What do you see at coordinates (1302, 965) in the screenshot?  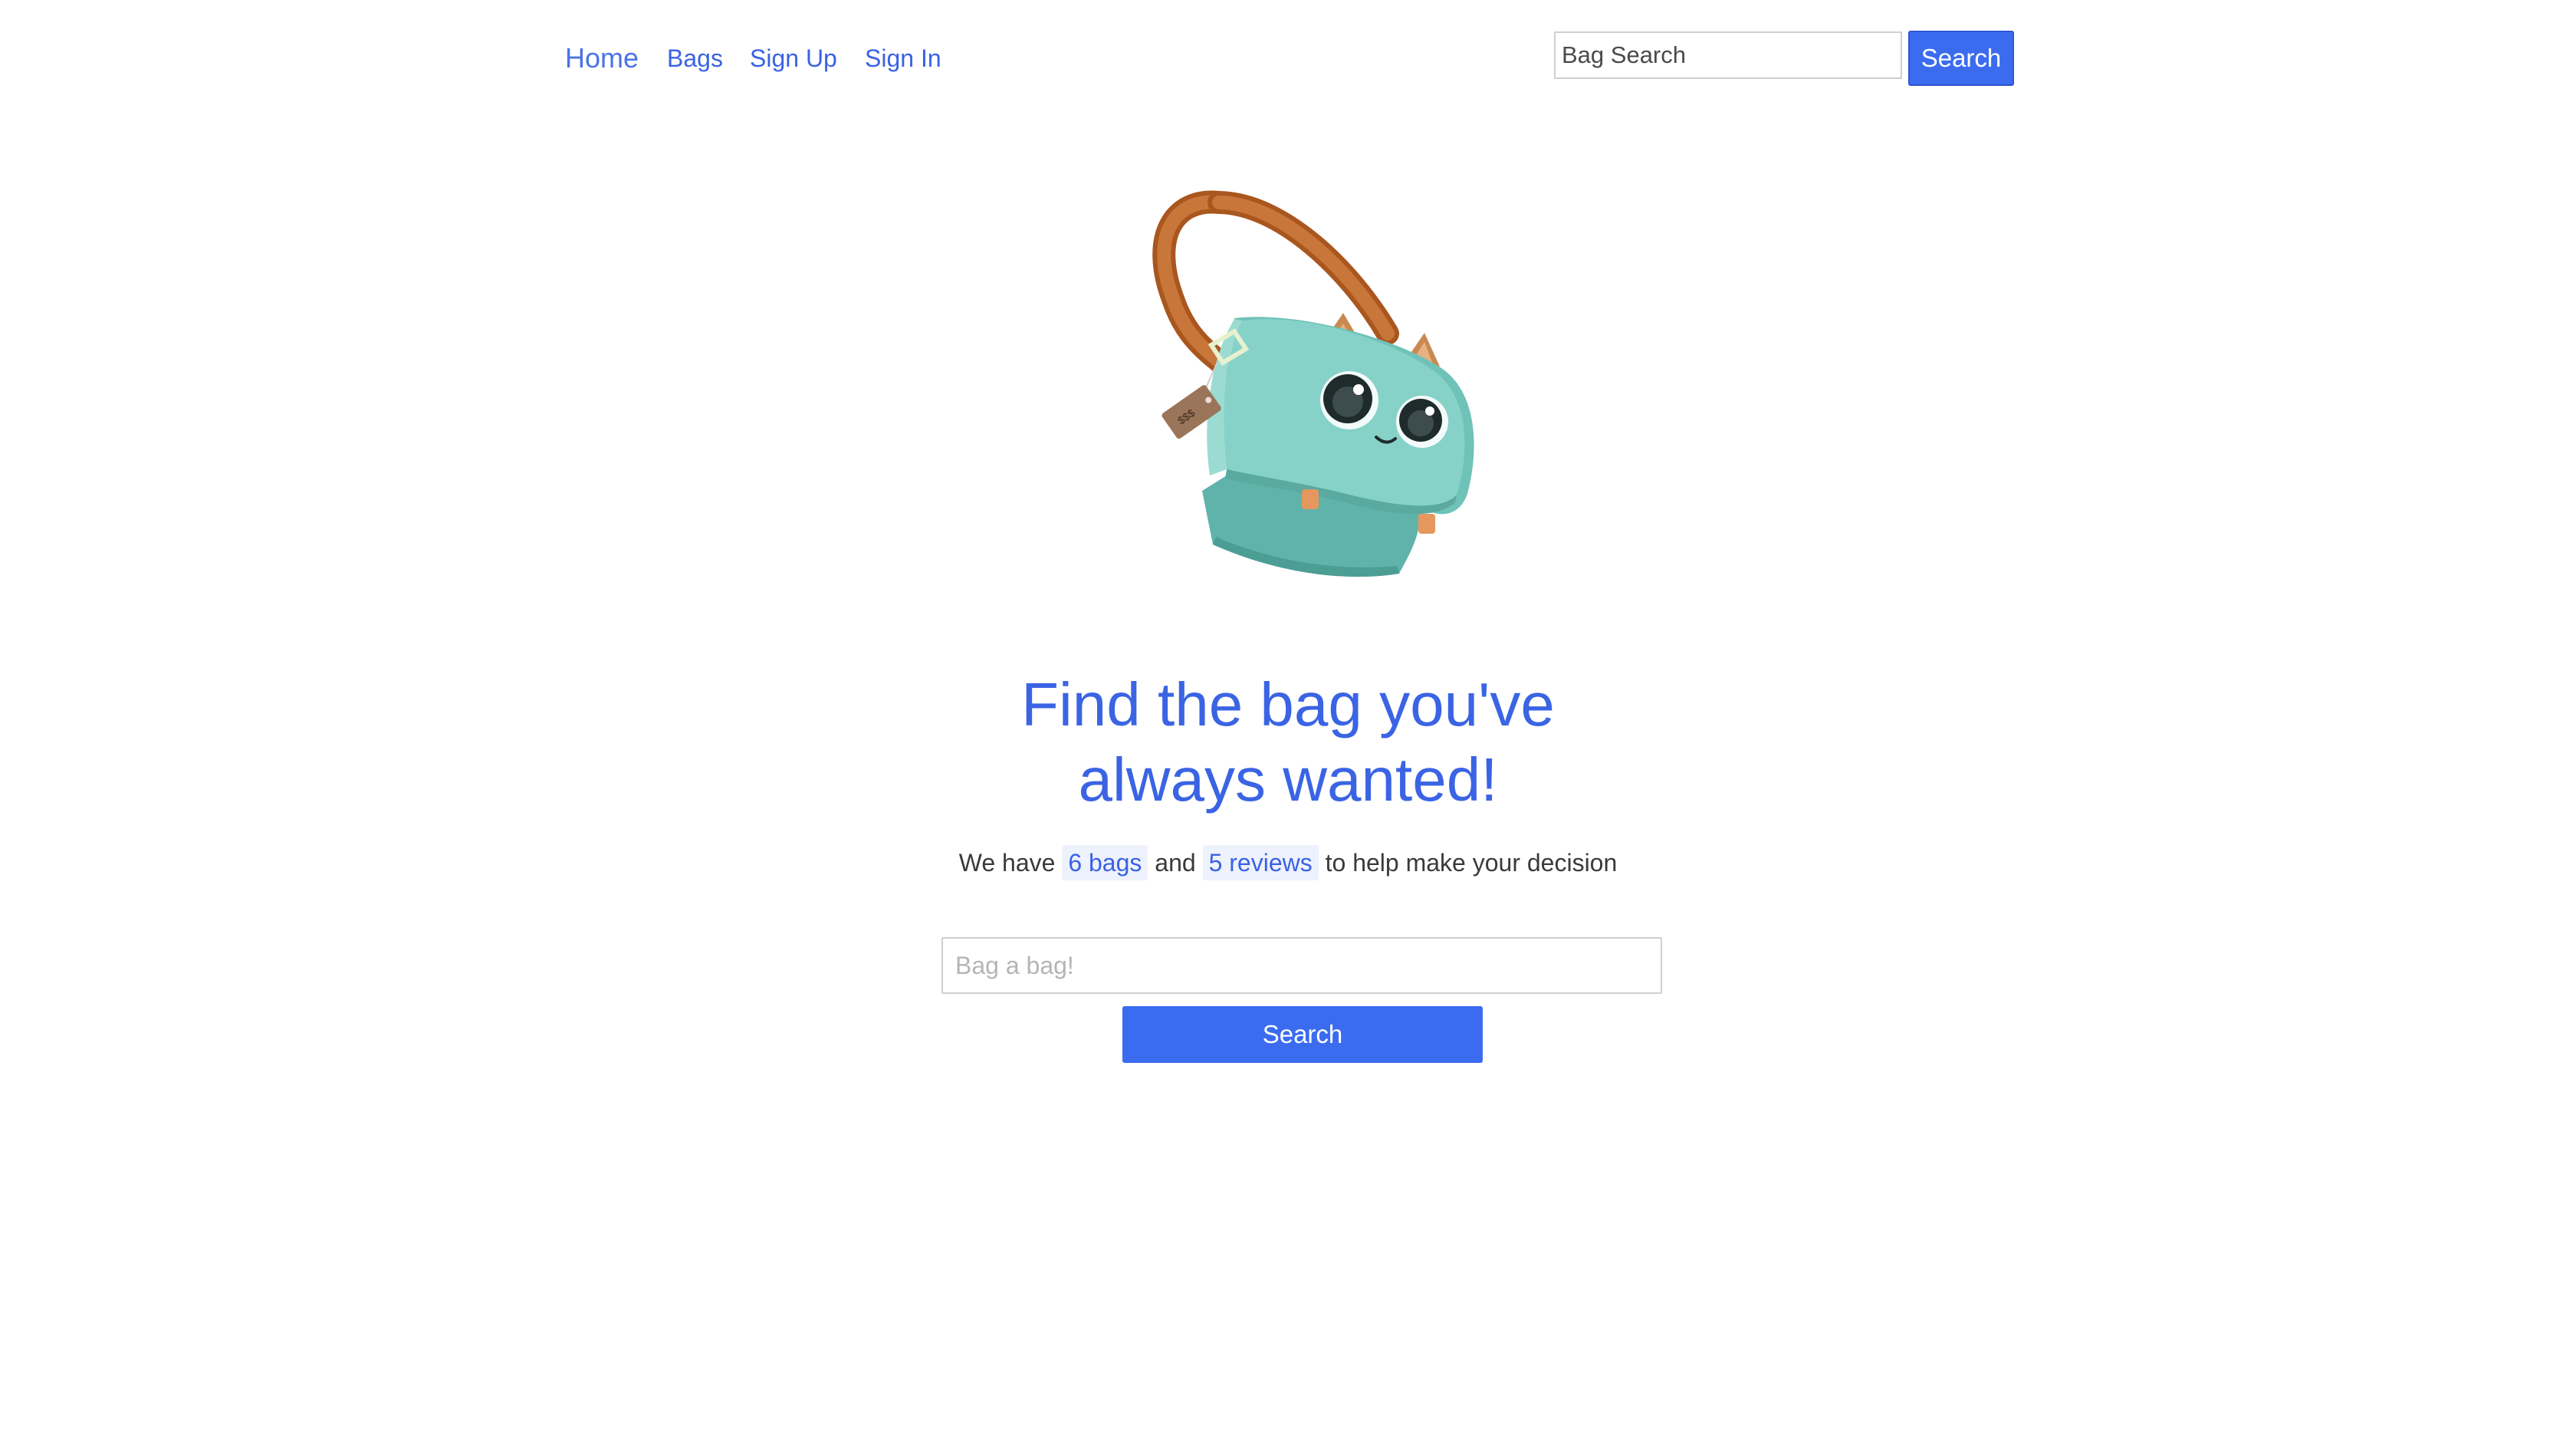 I see `main-search-input` at bounding box center [1302, 965].